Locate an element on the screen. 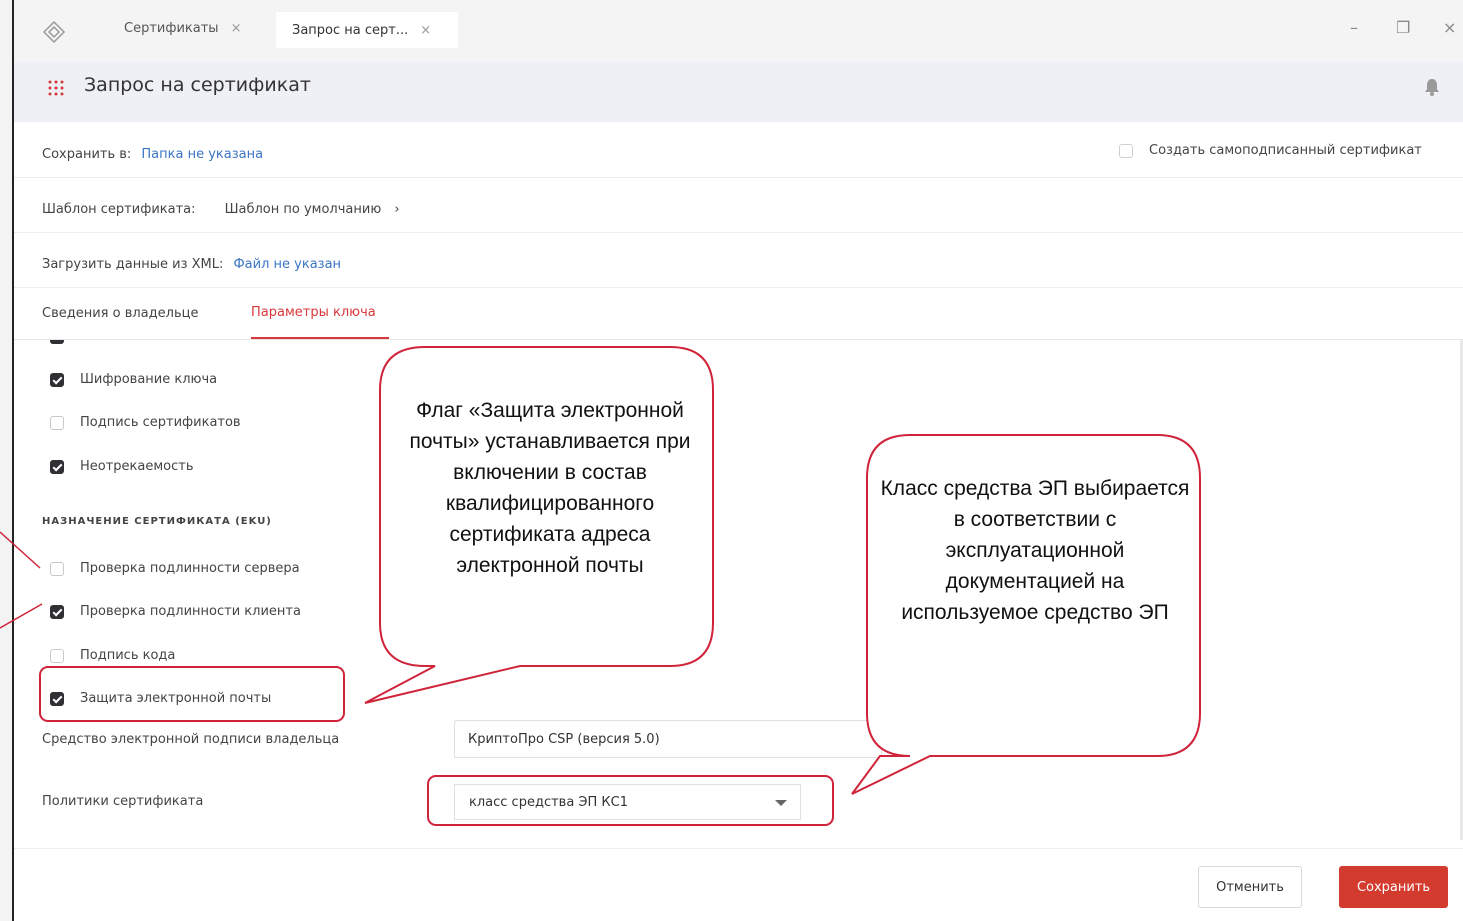  policies-highlight is located at coordinates (630, 800).